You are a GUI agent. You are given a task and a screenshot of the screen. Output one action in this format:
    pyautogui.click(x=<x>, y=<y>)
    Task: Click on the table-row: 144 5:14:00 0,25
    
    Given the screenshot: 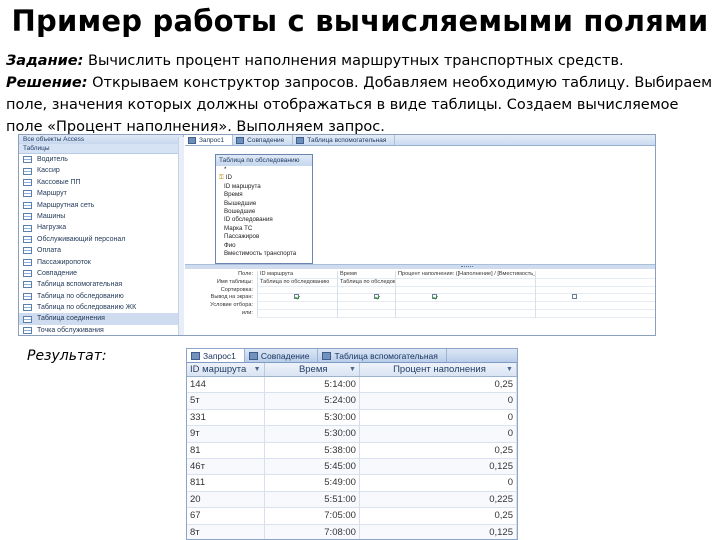 What is the action you would take?
    pyautogui.click(x=352, y=385)
    